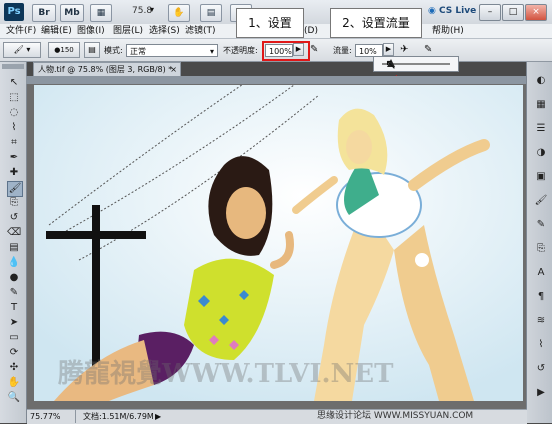  I want to click on color-icon: ◐, so click(541, 81).